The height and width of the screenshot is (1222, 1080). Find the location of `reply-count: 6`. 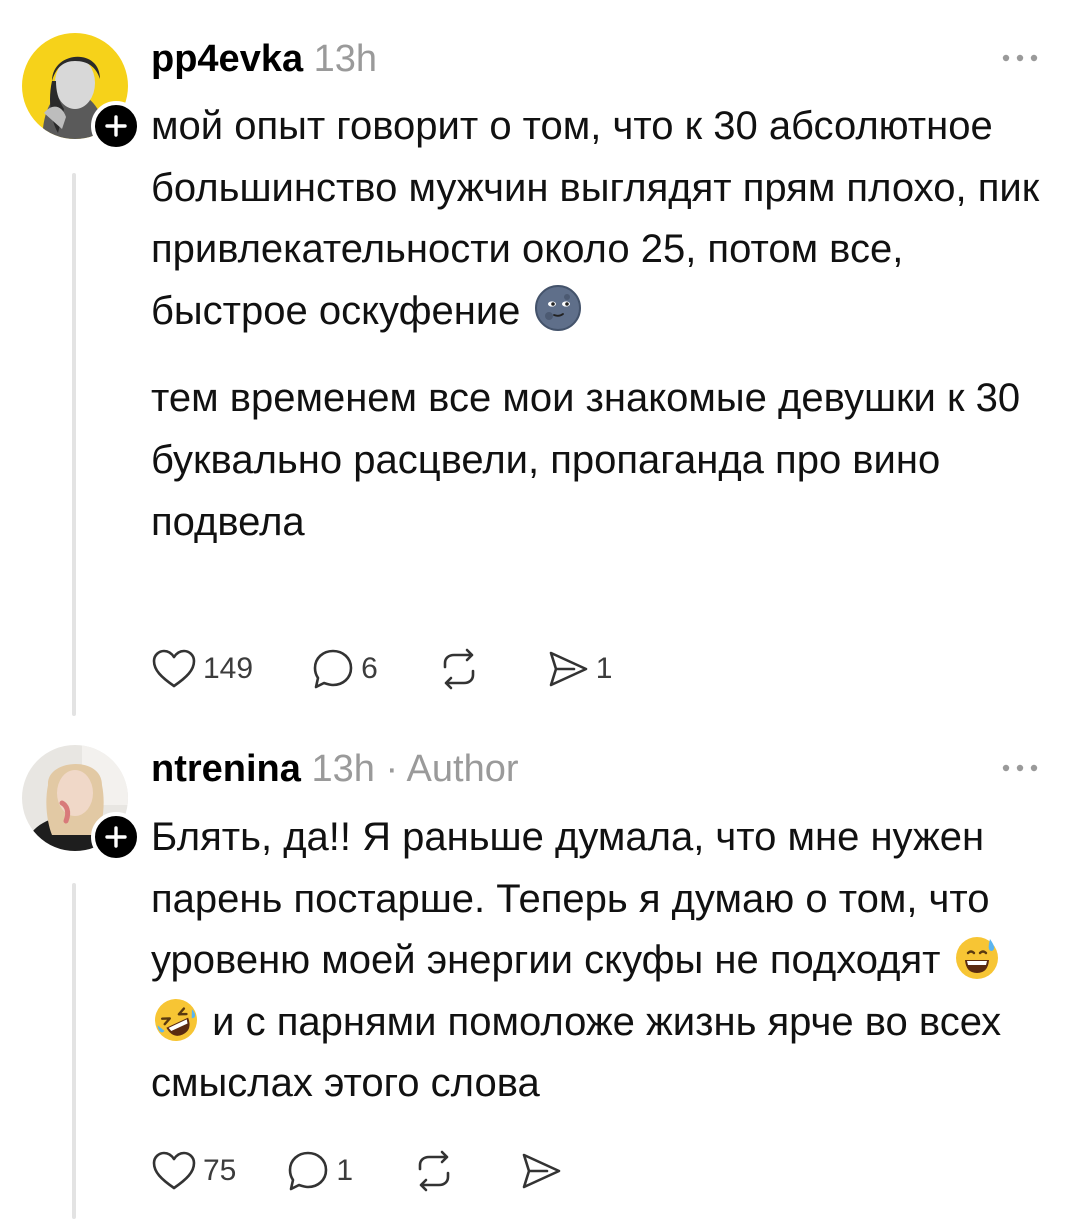

reply-count: 6 is located at coordinates (369, 668).